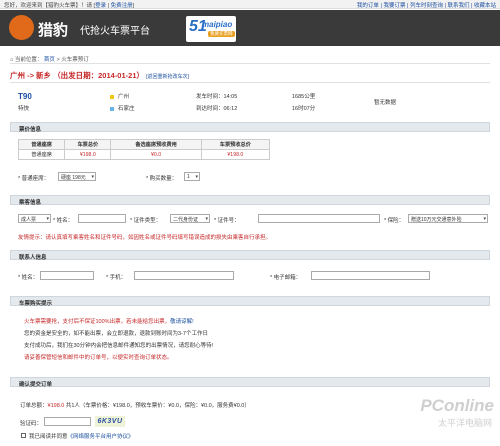 The image size is (500, 446). I want to click on book-ticket-link: 我要订票, so click(394, 6).